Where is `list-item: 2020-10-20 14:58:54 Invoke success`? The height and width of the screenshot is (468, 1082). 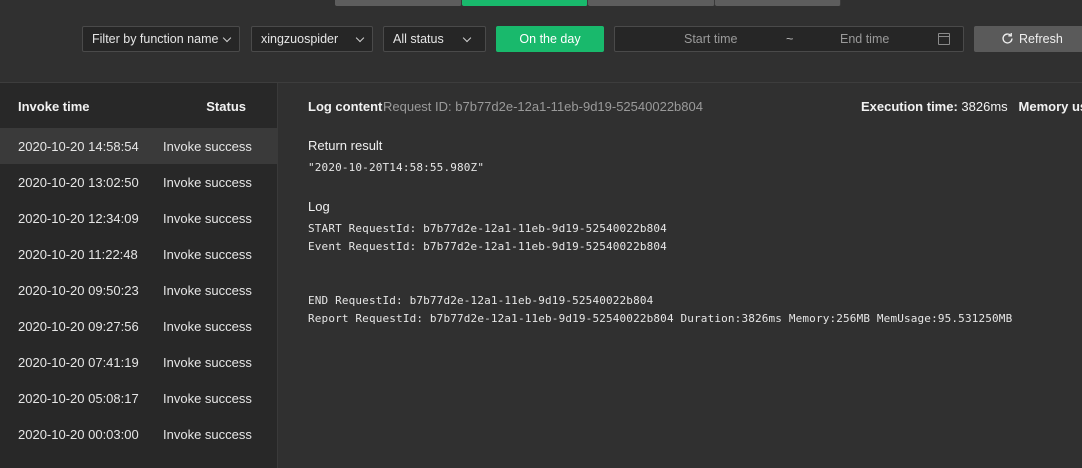 list-item: 2020-10-20 14:58:54 Invoke success is located at coordinates (138, 146).